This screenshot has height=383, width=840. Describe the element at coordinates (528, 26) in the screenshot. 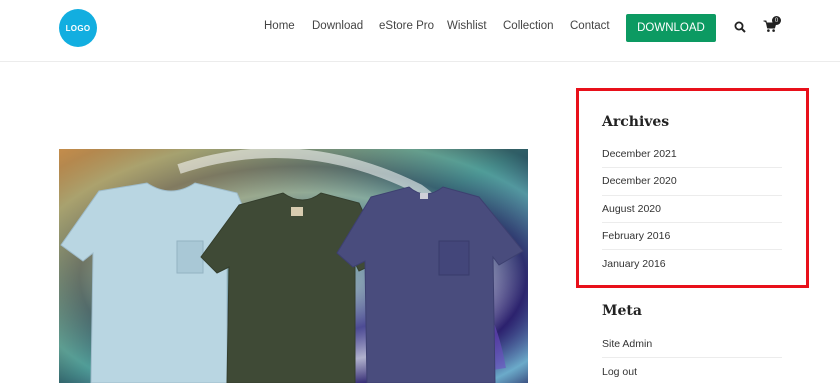

I see `nav-collection: Collection` at that location.